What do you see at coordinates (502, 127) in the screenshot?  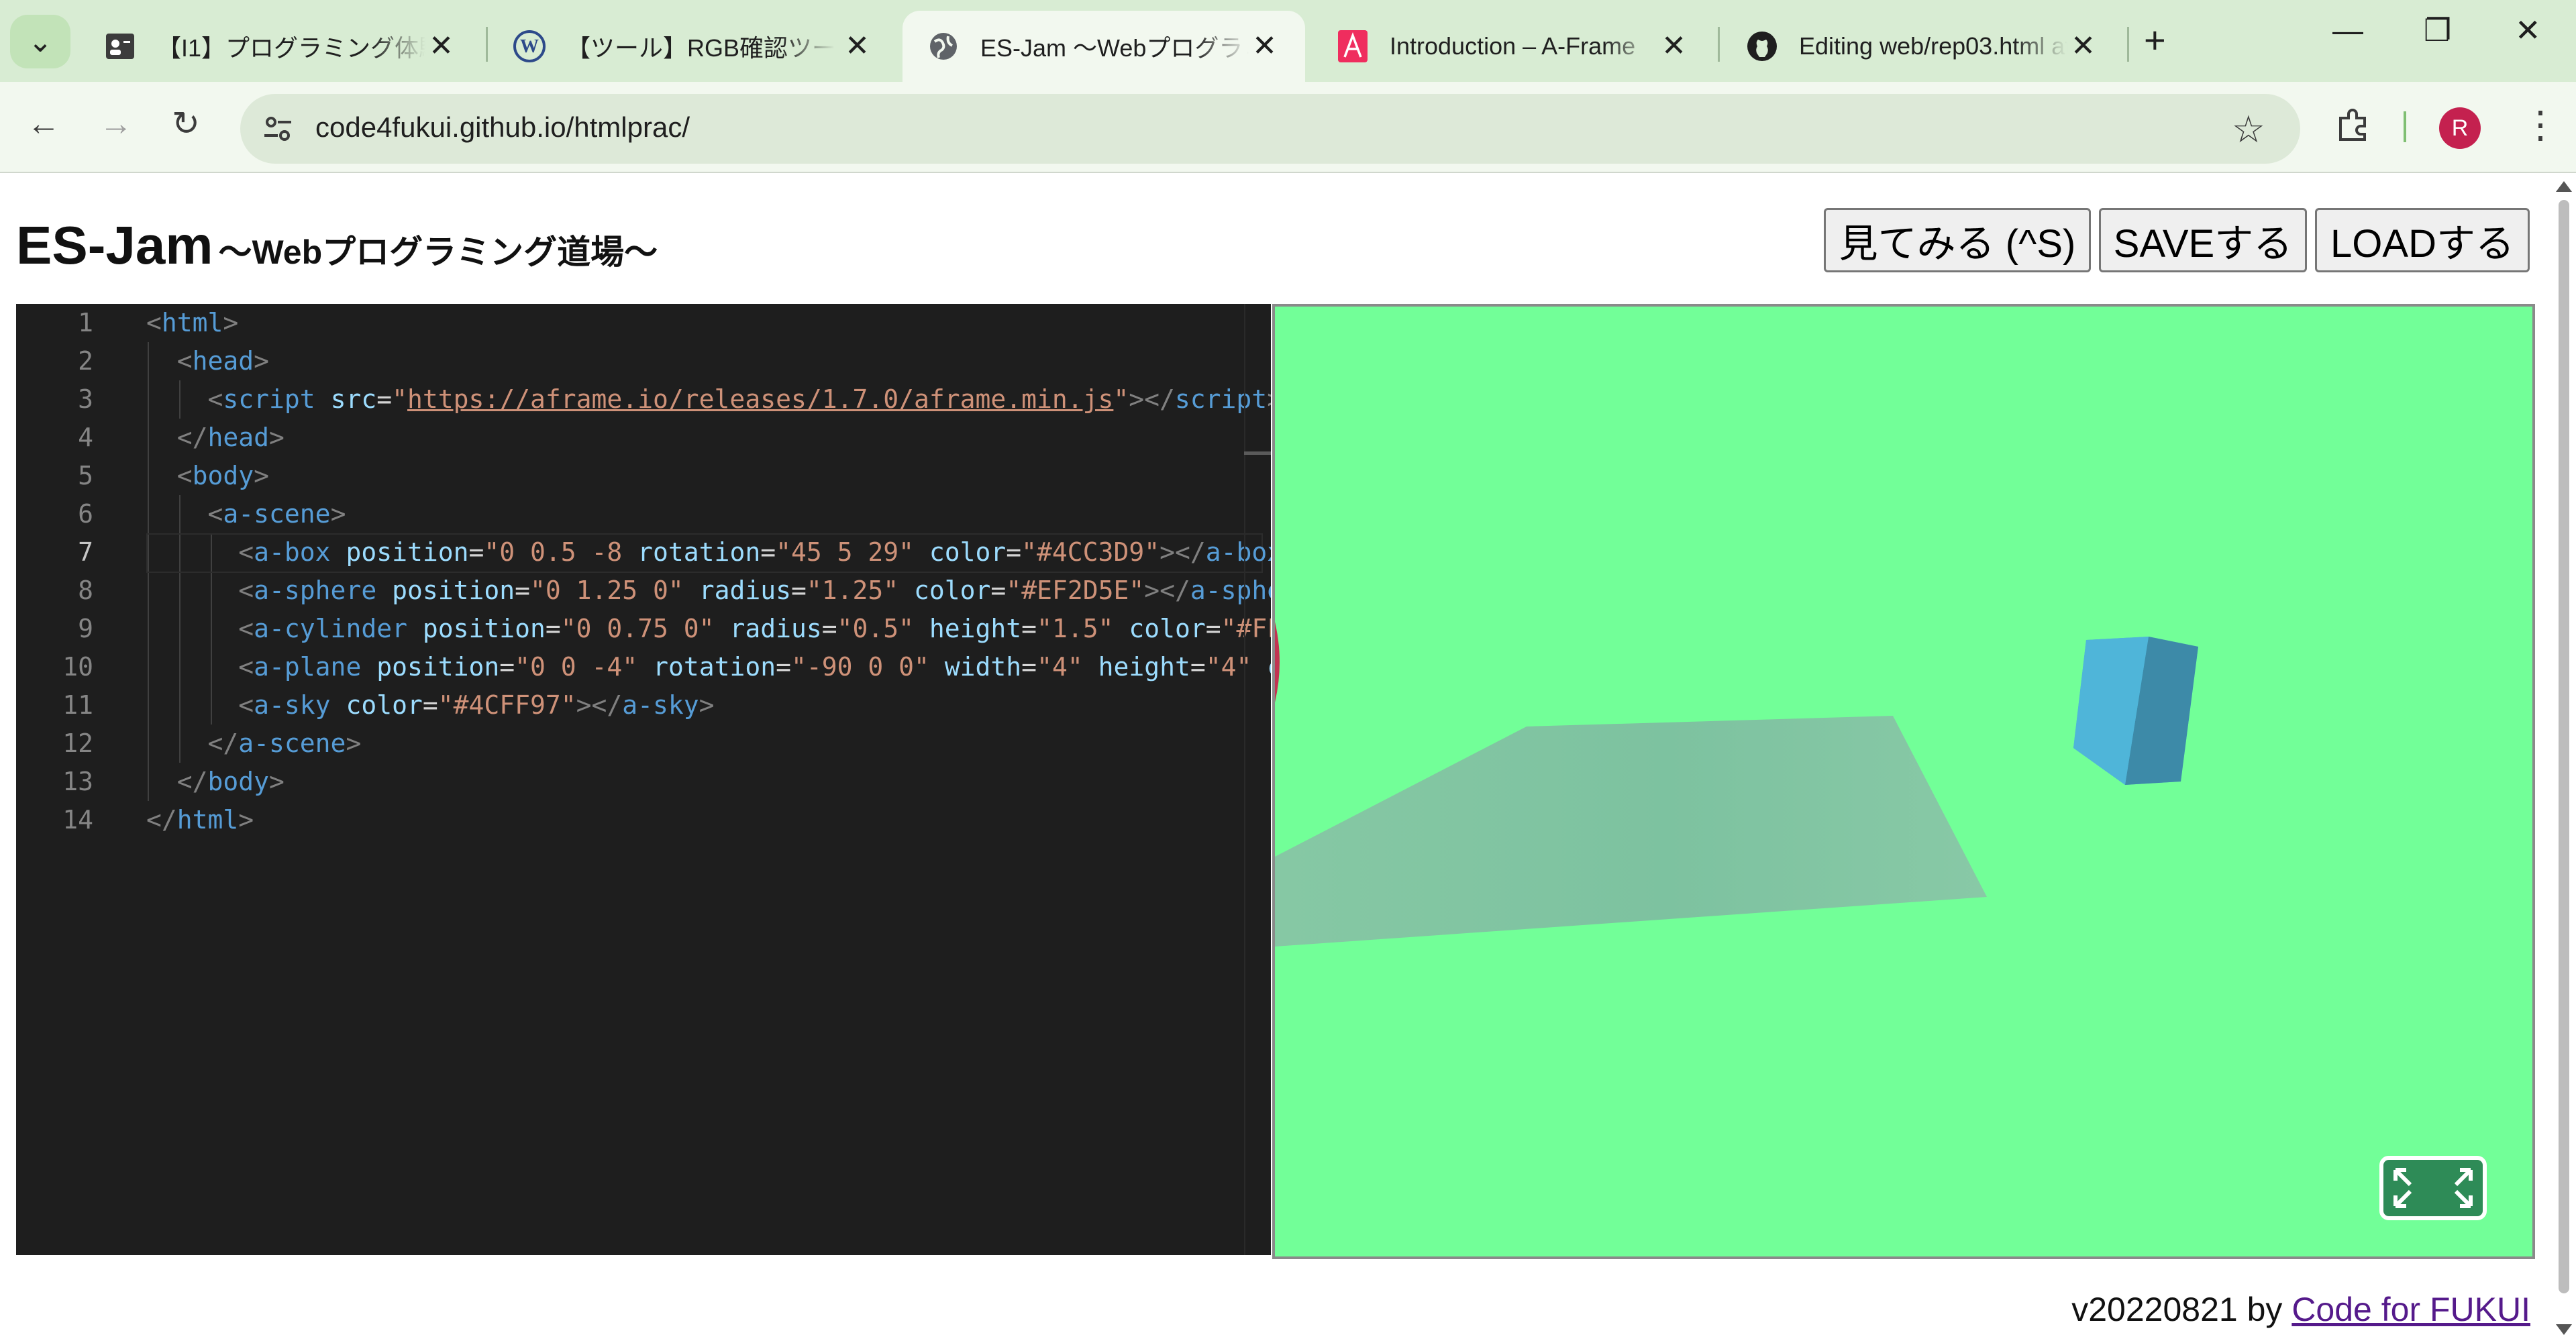 I see `url-text: code4fukui.github.io/htmlprac/` at bounding box center [502, 127].